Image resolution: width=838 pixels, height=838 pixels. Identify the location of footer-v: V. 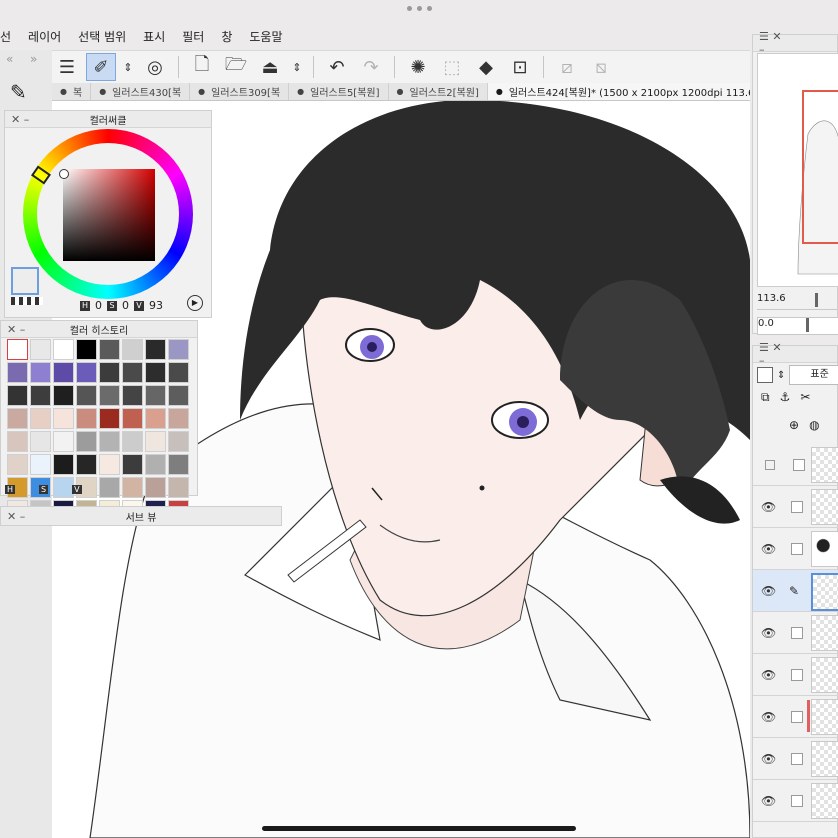
(77, 489).